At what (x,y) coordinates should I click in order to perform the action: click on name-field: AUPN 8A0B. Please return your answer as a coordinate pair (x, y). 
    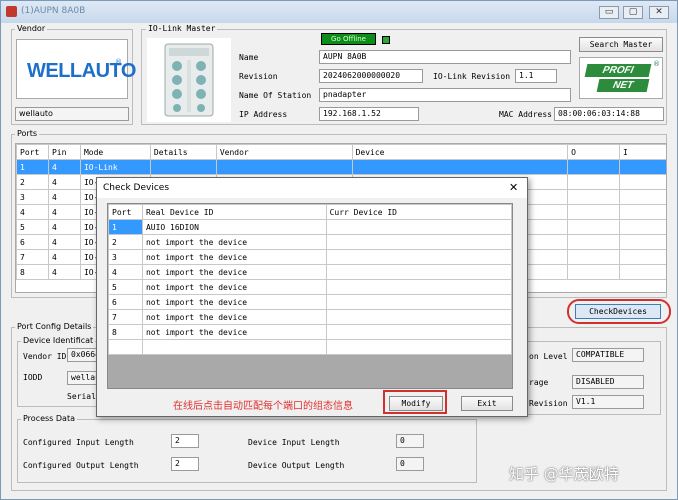
    Looking at the image, I should click on (445, 57).